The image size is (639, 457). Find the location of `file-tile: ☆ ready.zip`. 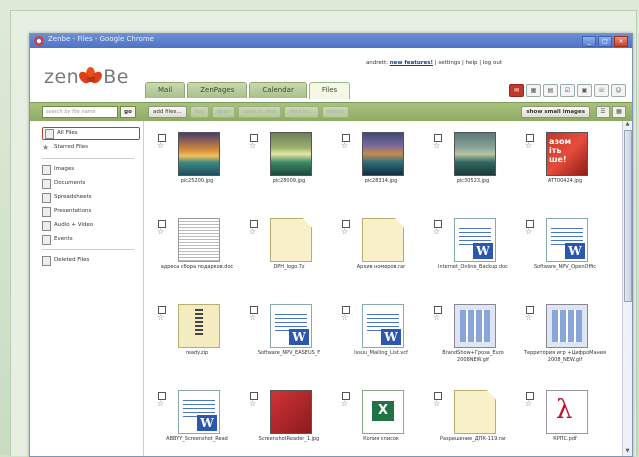

file-tile: ☆ ready.zip is located at coordinates (197, 343).